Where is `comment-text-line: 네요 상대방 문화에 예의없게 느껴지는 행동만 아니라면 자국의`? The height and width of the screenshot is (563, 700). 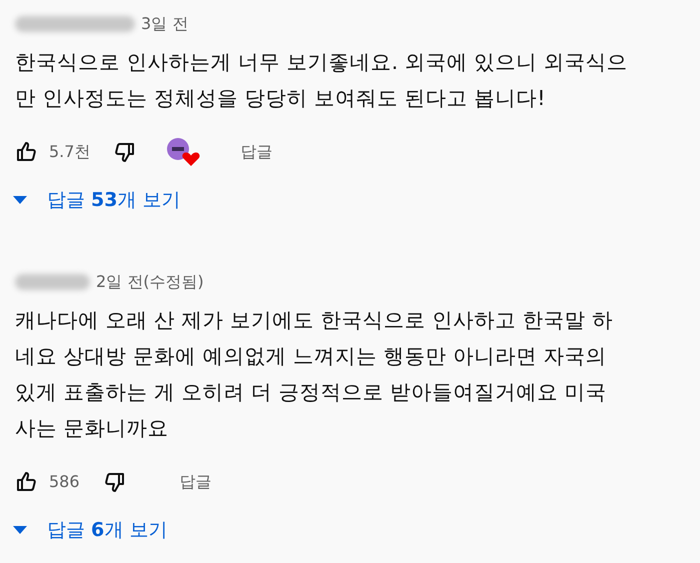
comment-text-line: 네요 상대방 문화에 예의없게 느껴지는 행동만 아니라면 자국의 is located at coordinates (311, 356).